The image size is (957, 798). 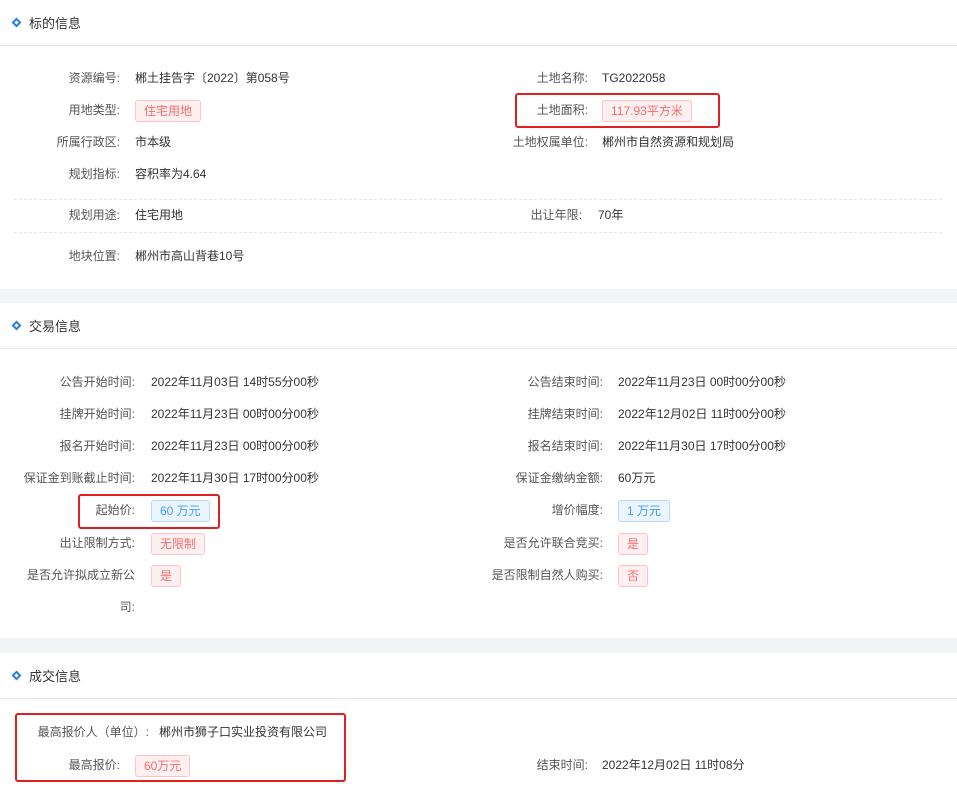 What do you see at coordinates (559, 478) in the screenshot?
I see `deposit-amount-label: 保证金缴纳金额:` at bounding box center [559, 478].